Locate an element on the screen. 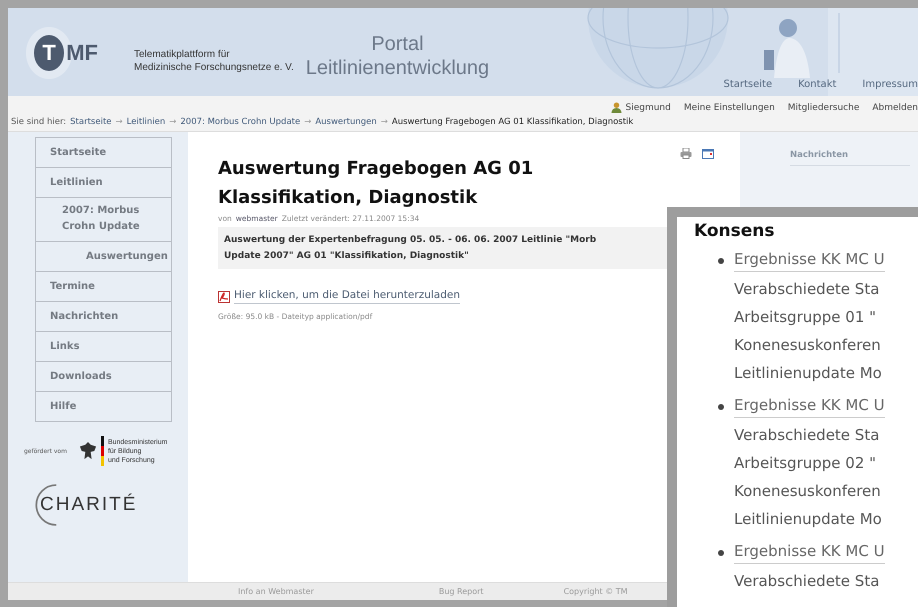  portal-title: Leitlinienentwicklung is located at coordinates (398, 68).